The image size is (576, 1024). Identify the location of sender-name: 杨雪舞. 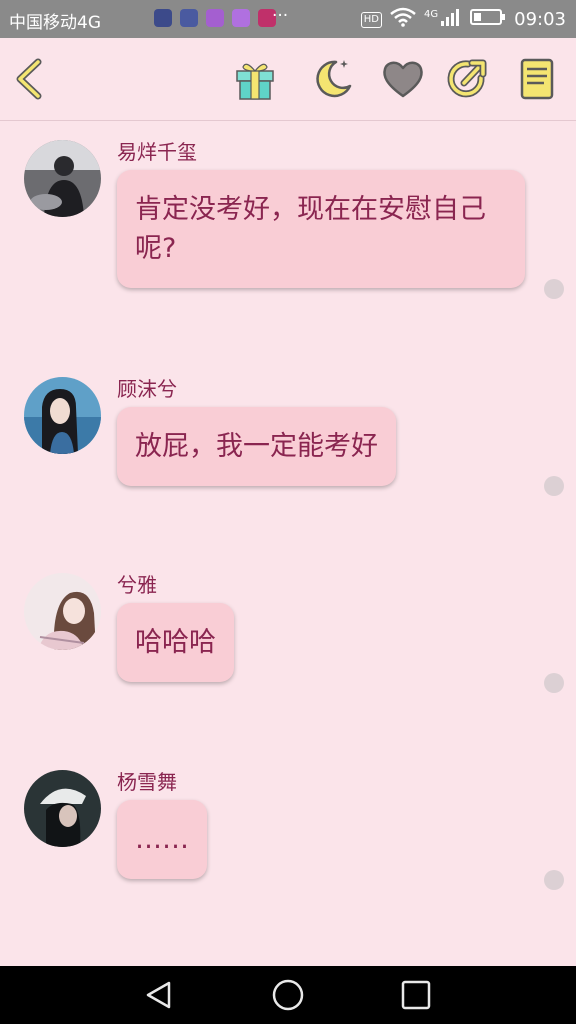
(147, 782).